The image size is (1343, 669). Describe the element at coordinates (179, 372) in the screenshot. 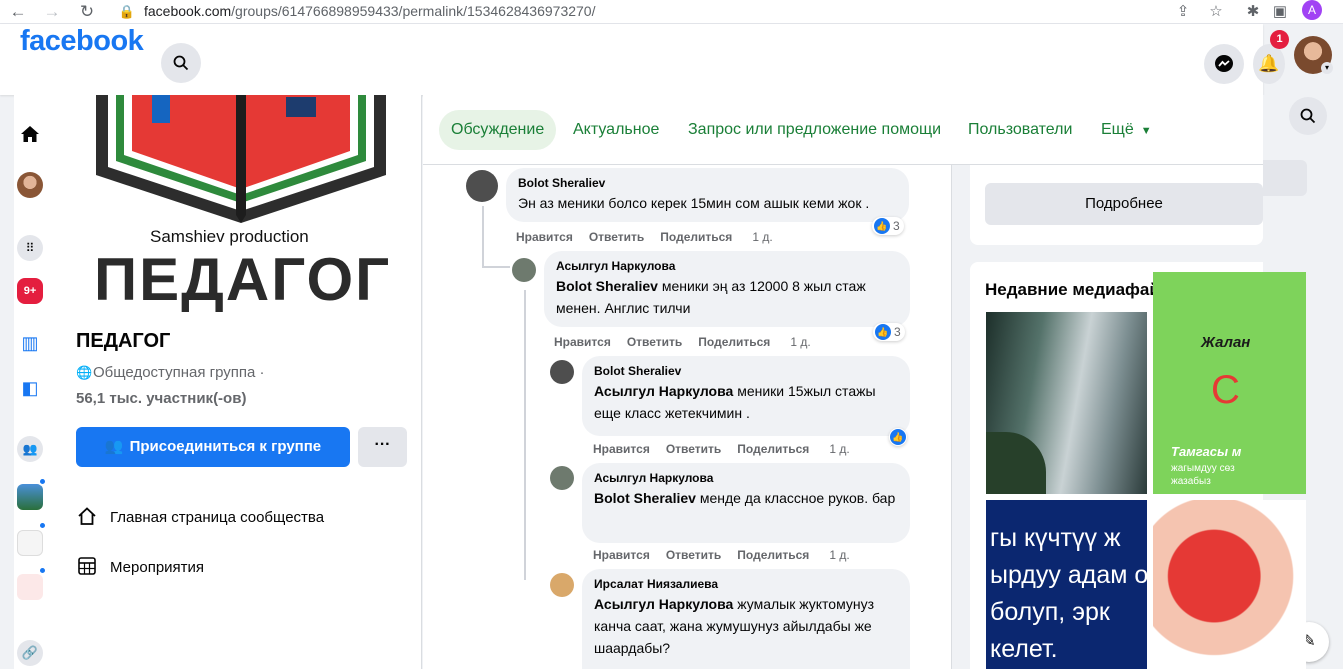

I see `group-privacy-type: Общедоступная группа ·` at that location.